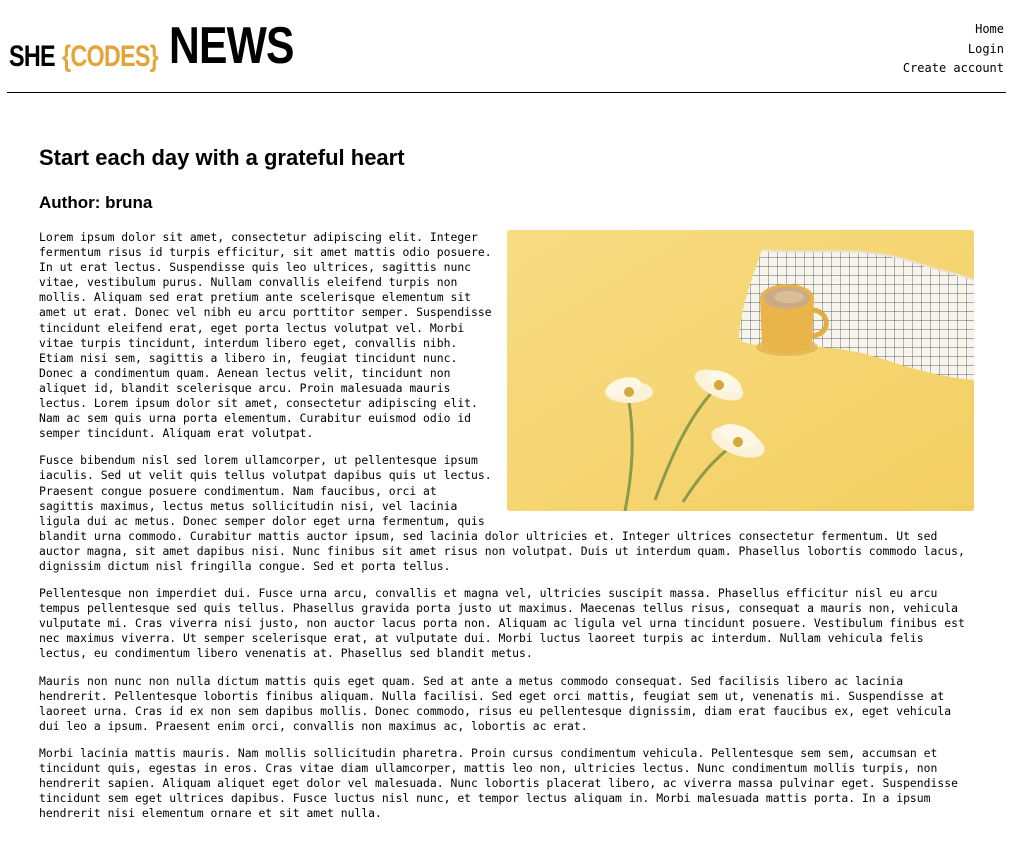 The width and height of the screenshot is (1013, 859). I want to click on main-nav: Home Login Create account, so click(953, 49).